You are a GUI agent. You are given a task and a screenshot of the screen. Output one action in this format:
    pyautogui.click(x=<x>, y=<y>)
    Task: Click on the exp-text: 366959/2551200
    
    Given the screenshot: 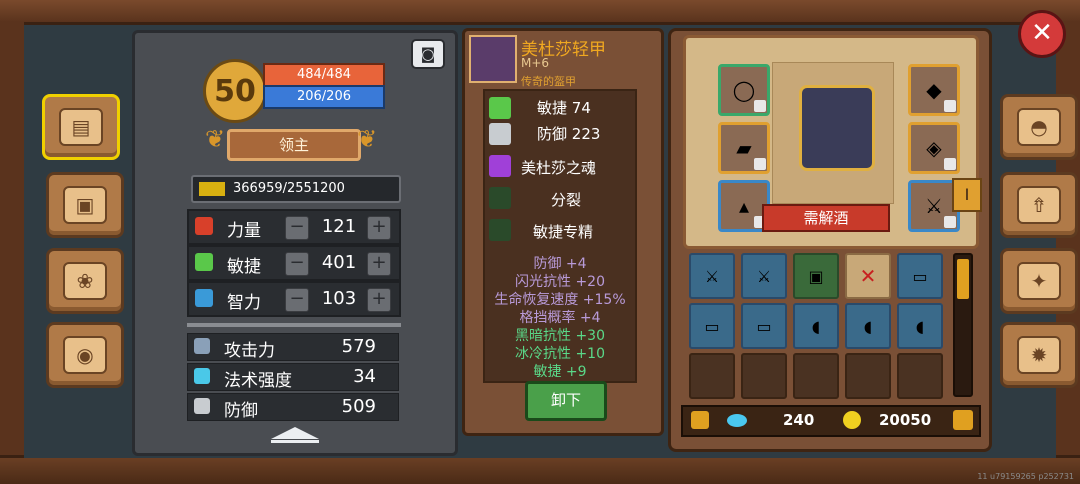 What is the action you would take?
    pyautogui.click(x=289, y=188)
    